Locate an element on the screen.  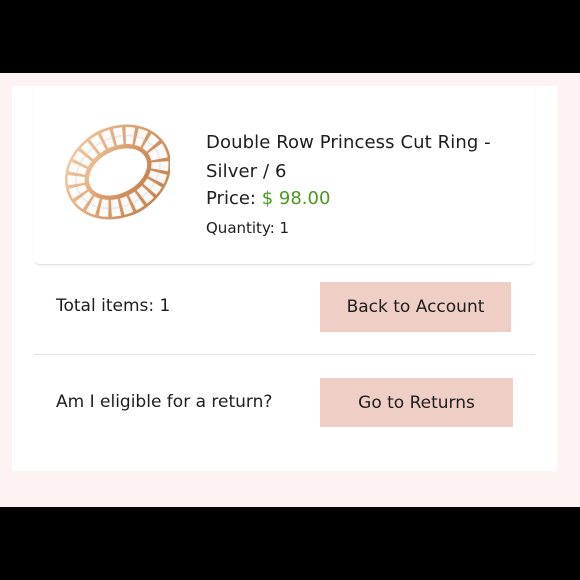
section-divider is located at coordinates (284, 354).